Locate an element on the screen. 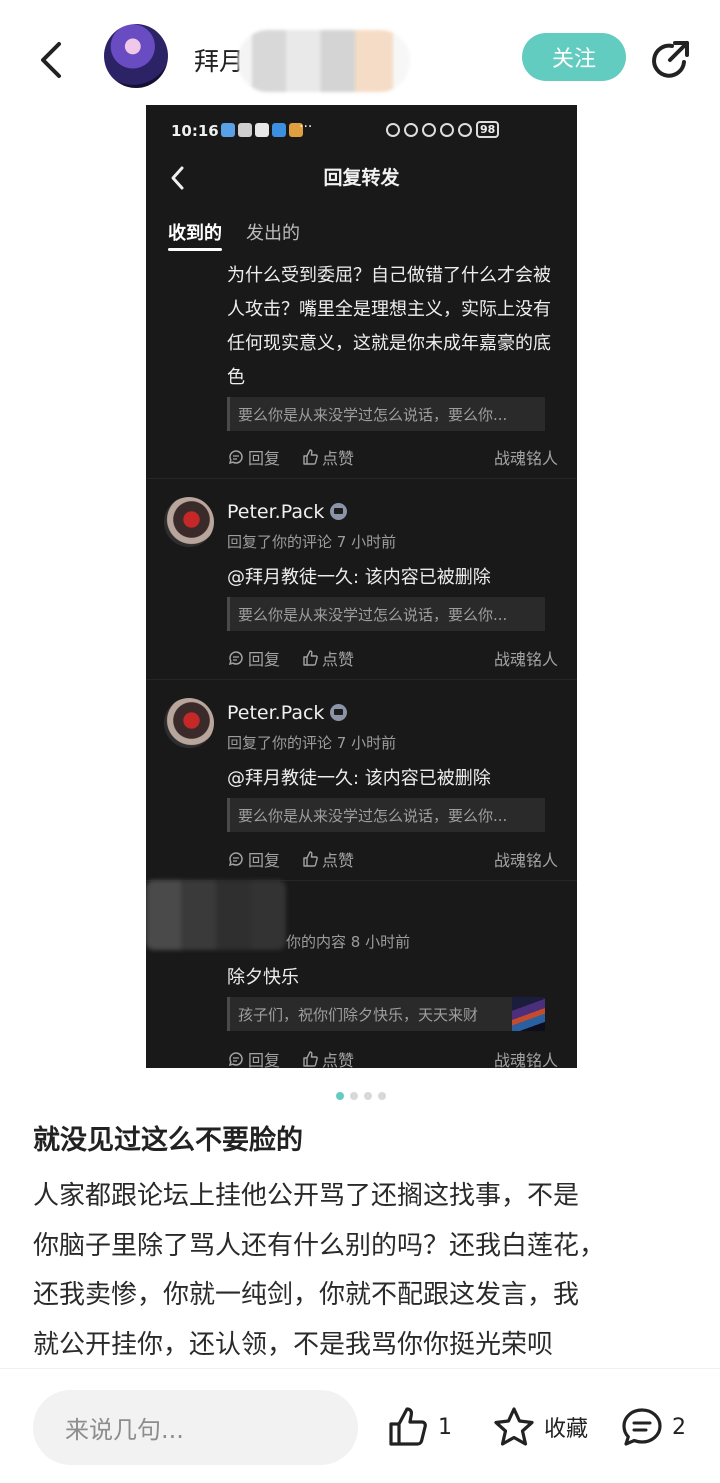  item-meta: 你的内容 8 小时前 is located at coordinates (348, 942).